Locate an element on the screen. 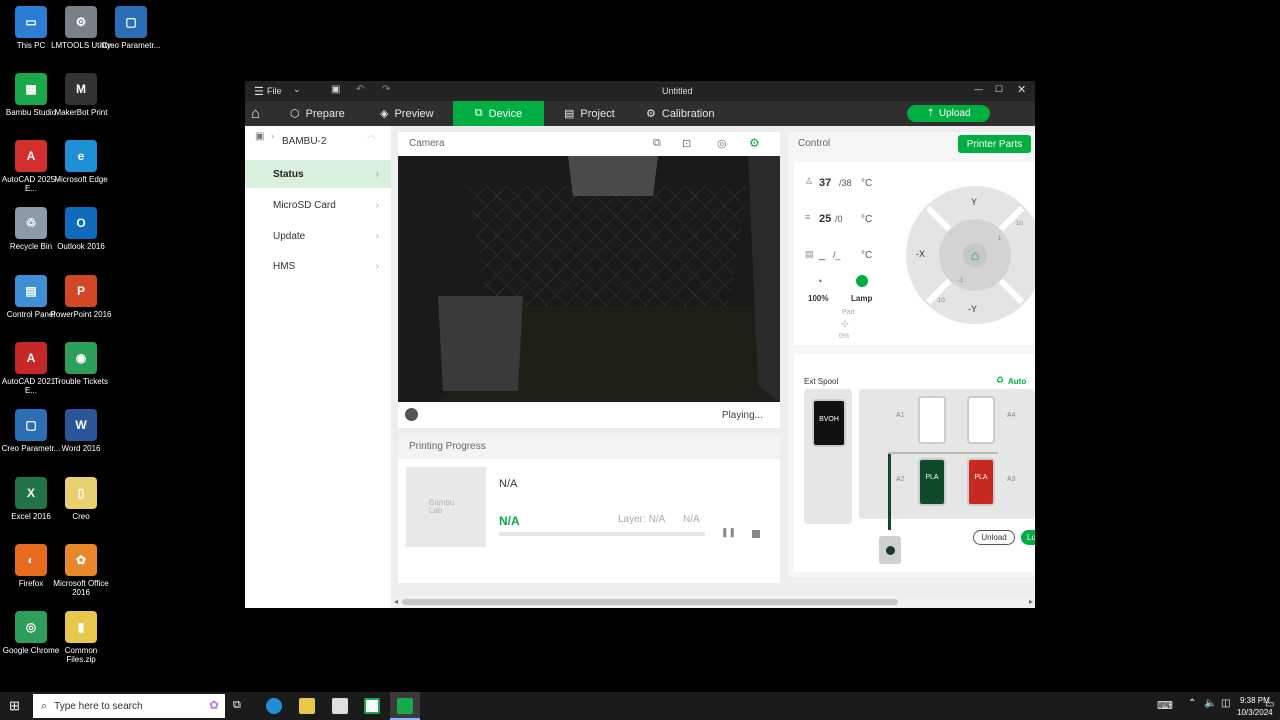  webcam-icon: ◎ is located at coordinates (722, 143).